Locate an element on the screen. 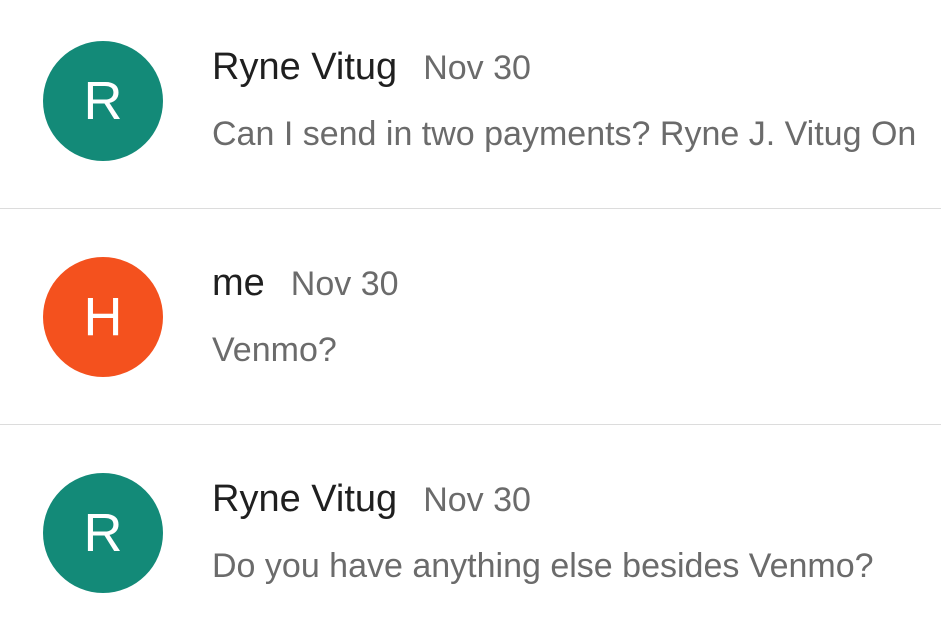 This screenshot has width=941, height=634. message-header: me Nov 30 is located at coordinates (305, 283).